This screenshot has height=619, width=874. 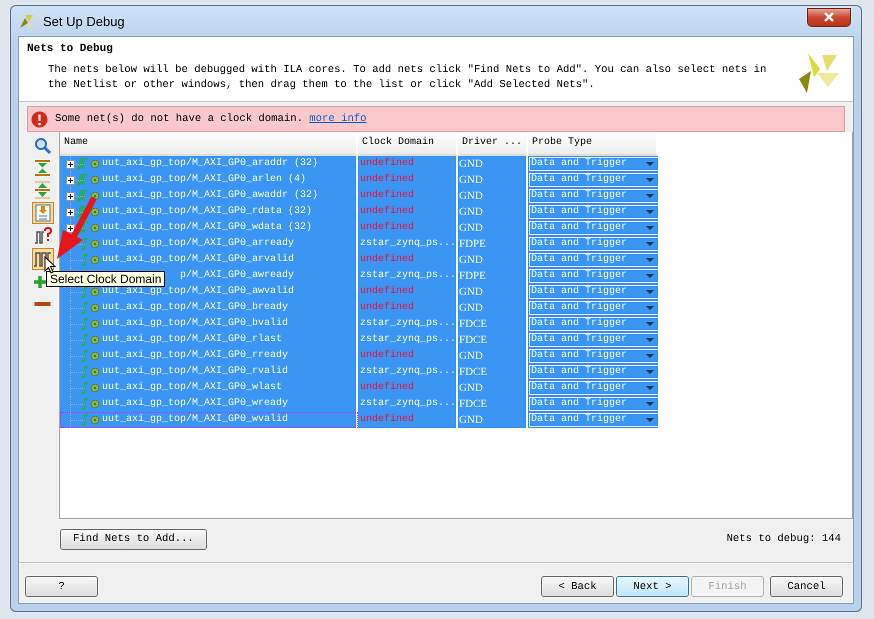 I want to click on net-name: uut_axi_gp_top/M_AXI_GP0_wlast, so click(x=192, y=387).